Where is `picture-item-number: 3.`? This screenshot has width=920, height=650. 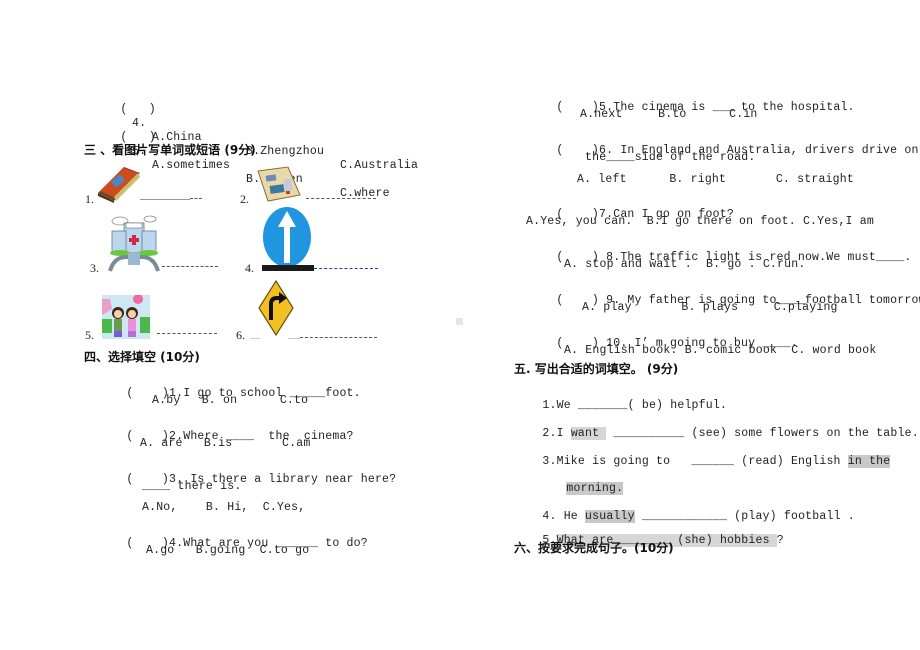 picture-item-number: 3. is located at coordinates (94, 268).